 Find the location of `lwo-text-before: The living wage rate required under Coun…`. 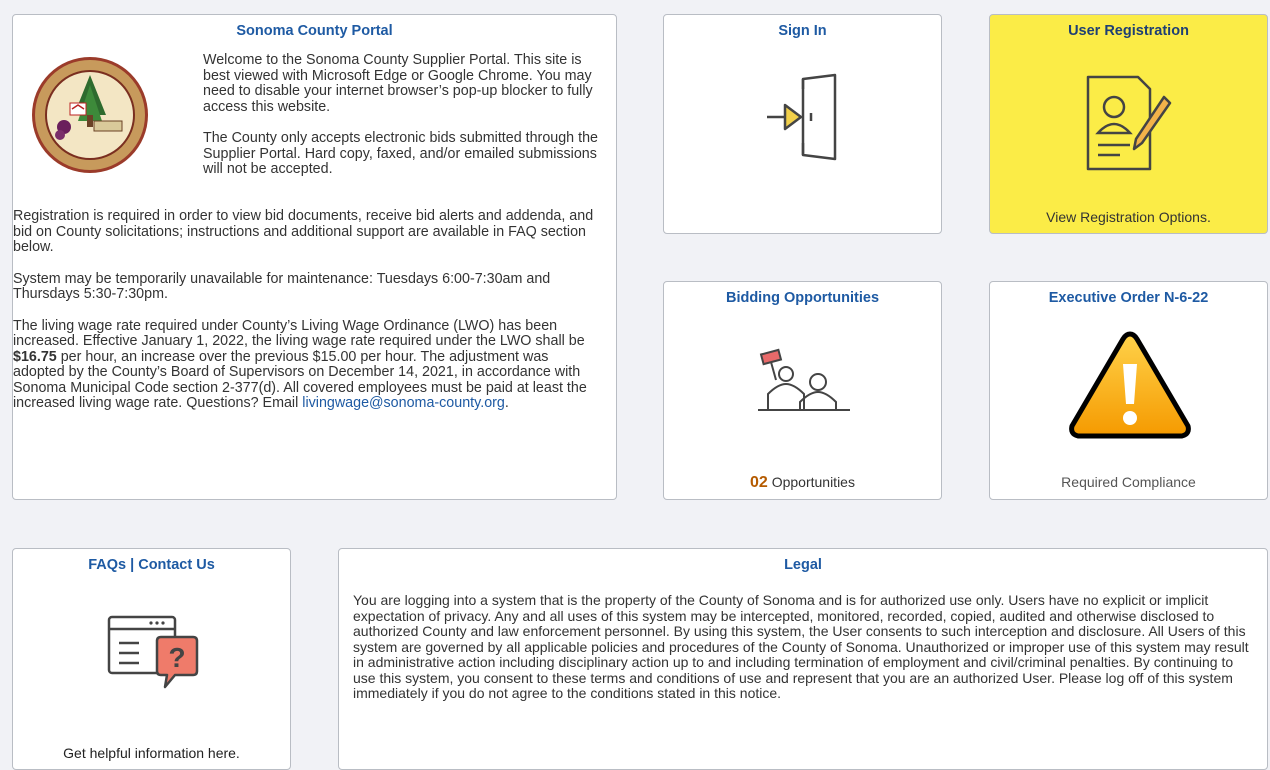

lwo-text-before: The living wage rate required under Coun… is located at coordinates (299, 333).